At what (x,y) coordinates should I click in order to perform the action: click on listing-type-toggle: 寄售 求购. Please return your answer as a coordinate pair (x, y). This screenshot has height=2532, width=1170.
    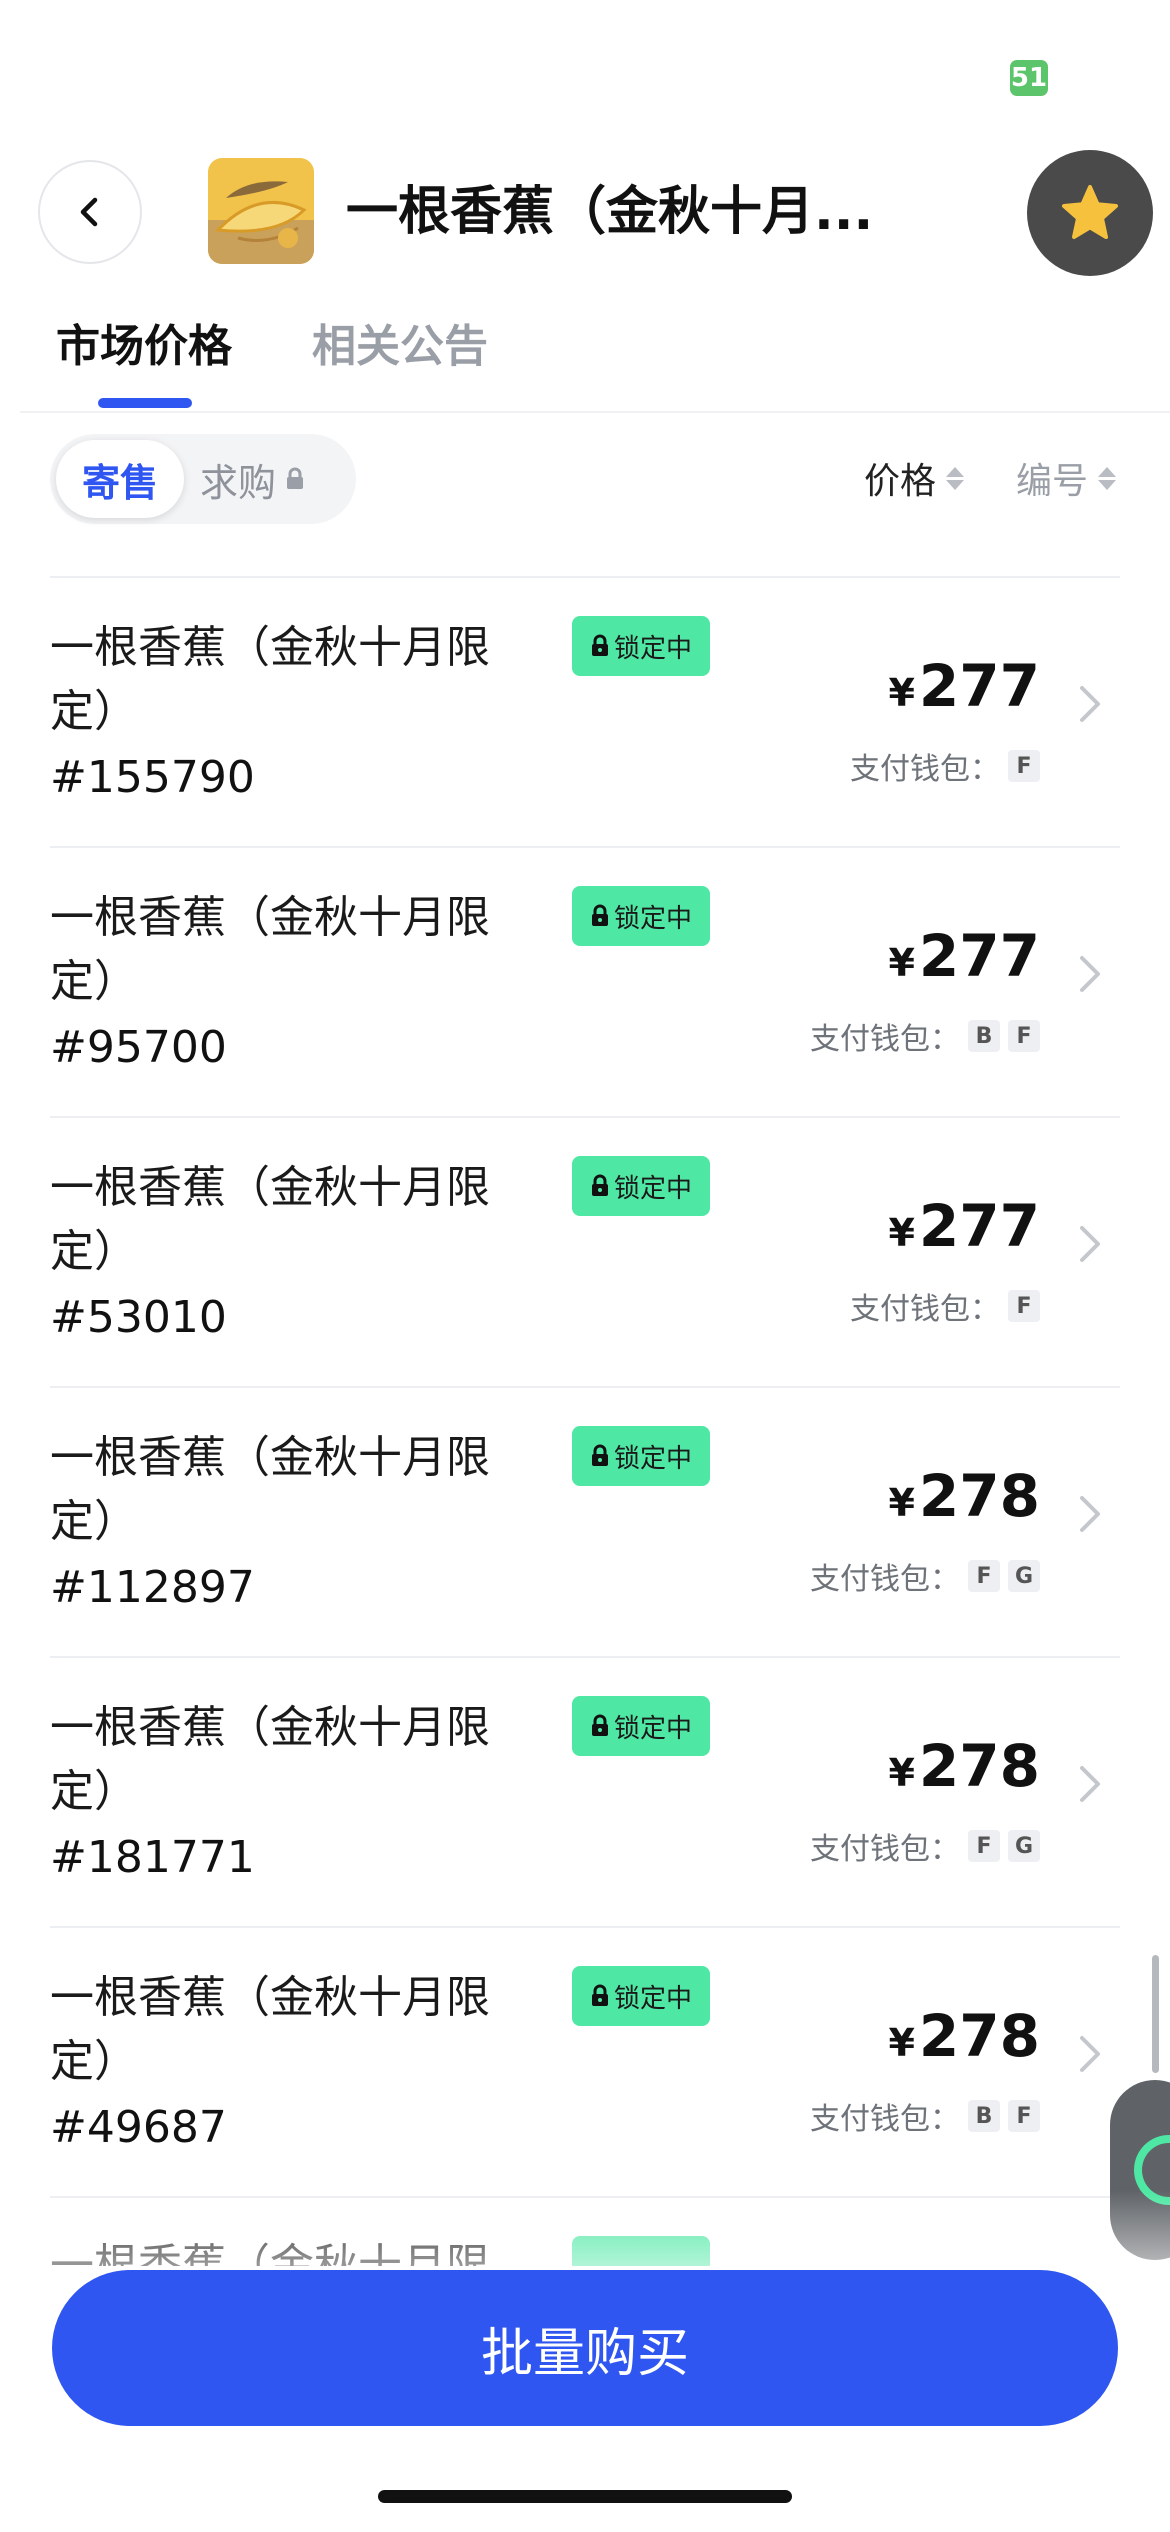
    Looking at the image, I should click on (203, 479).